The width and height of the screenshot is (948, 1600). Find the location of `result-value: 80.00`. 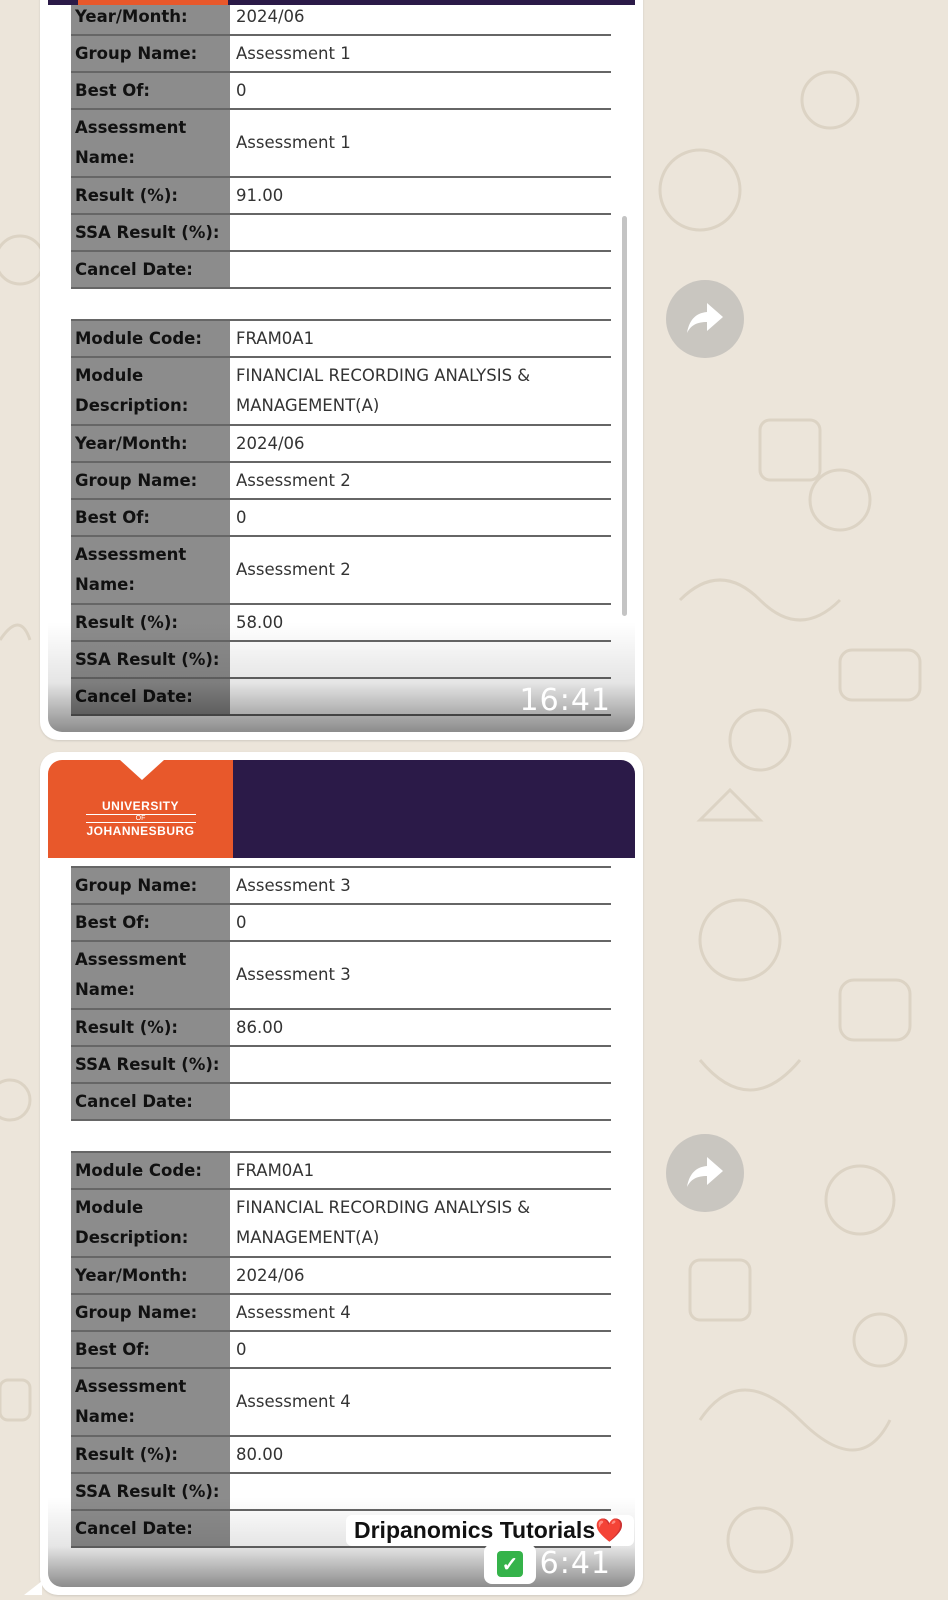

result-value: 80.00 is located at coordinates (420, 1455).